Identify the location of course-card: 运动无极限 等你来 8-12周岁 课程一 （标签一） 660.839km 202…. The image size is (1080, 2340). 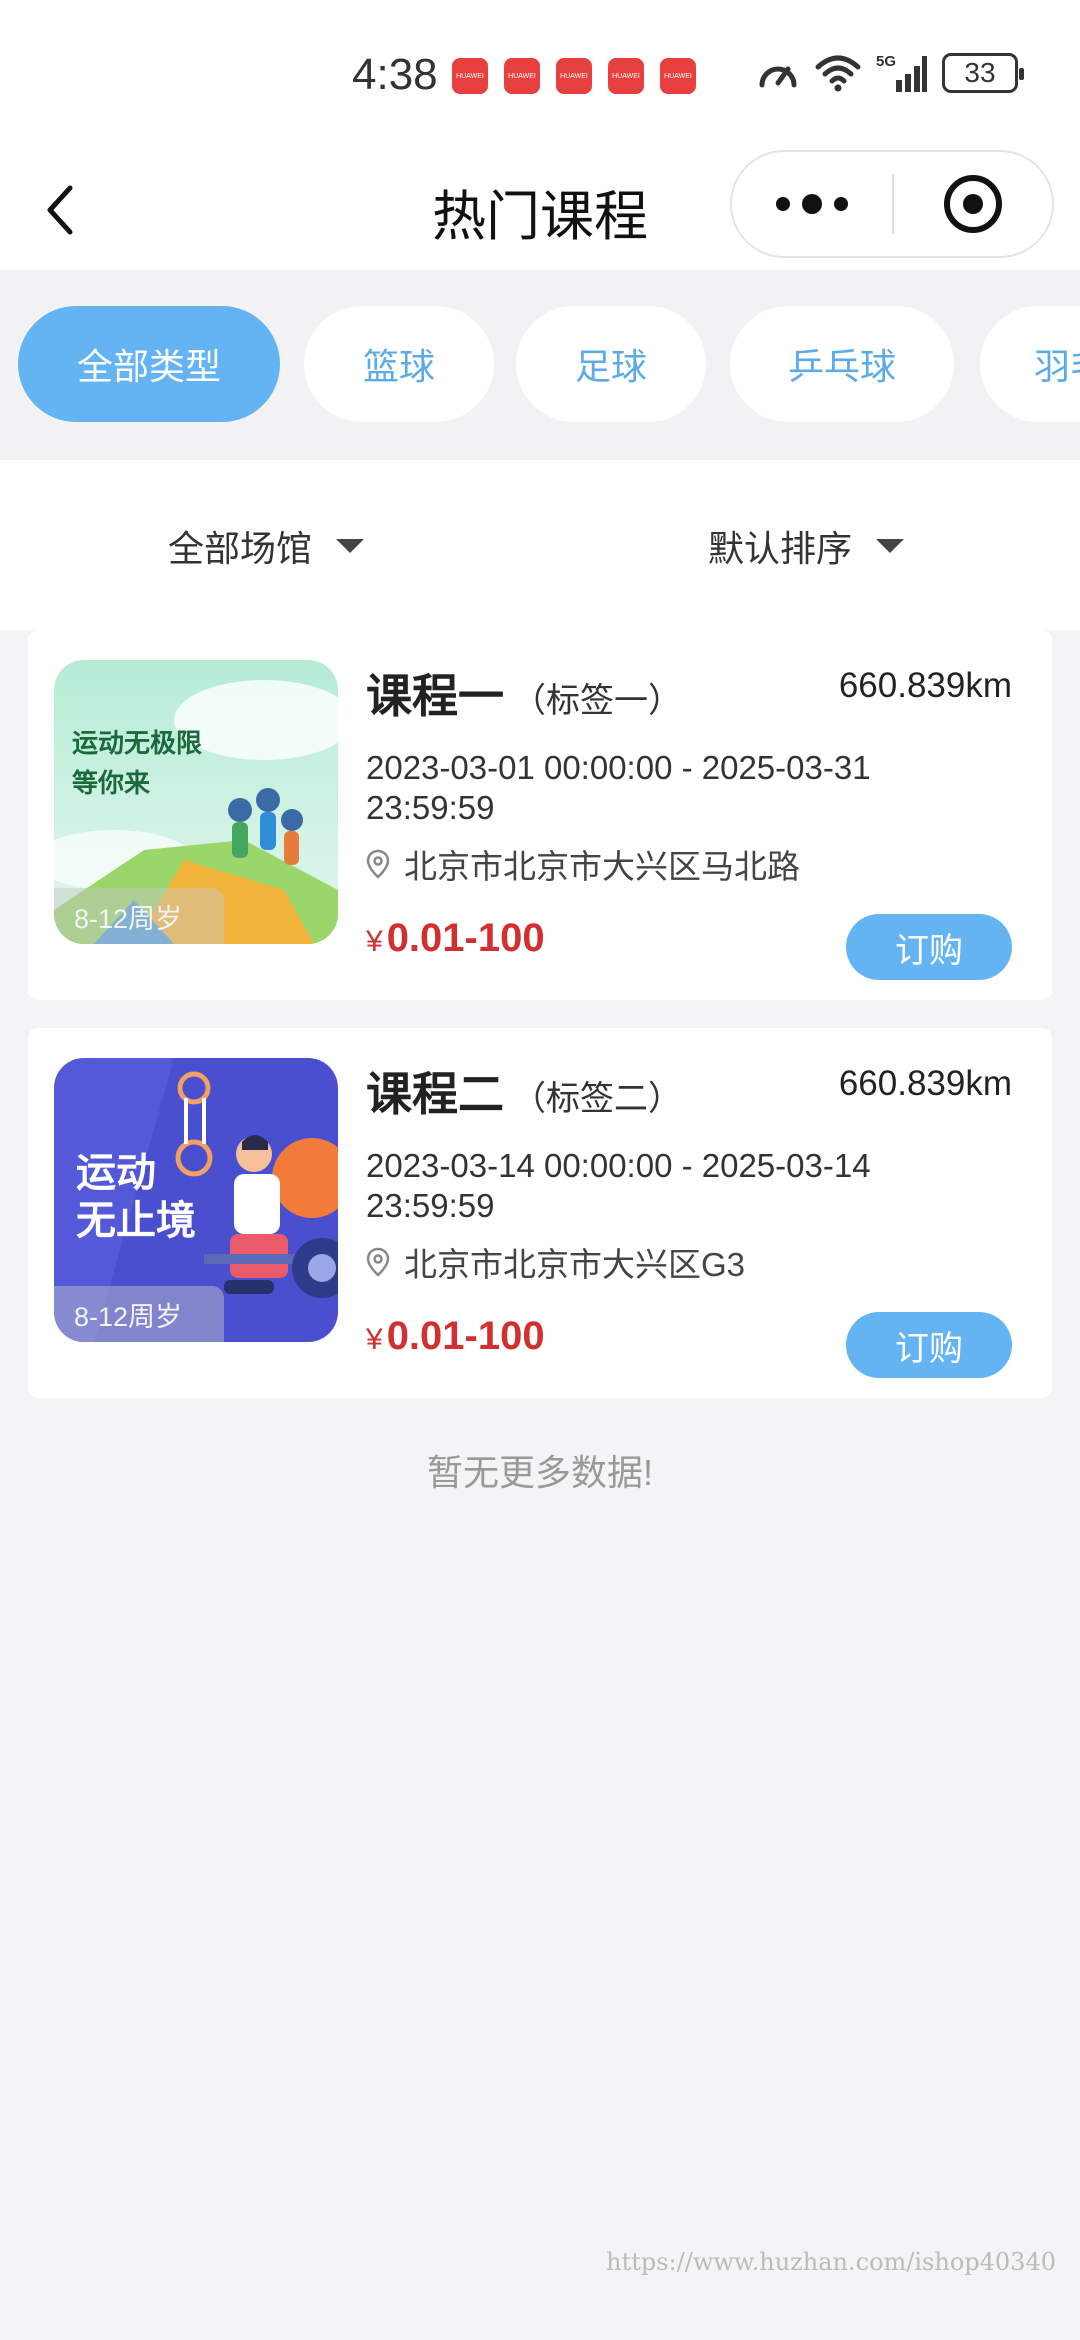
(540, 815).